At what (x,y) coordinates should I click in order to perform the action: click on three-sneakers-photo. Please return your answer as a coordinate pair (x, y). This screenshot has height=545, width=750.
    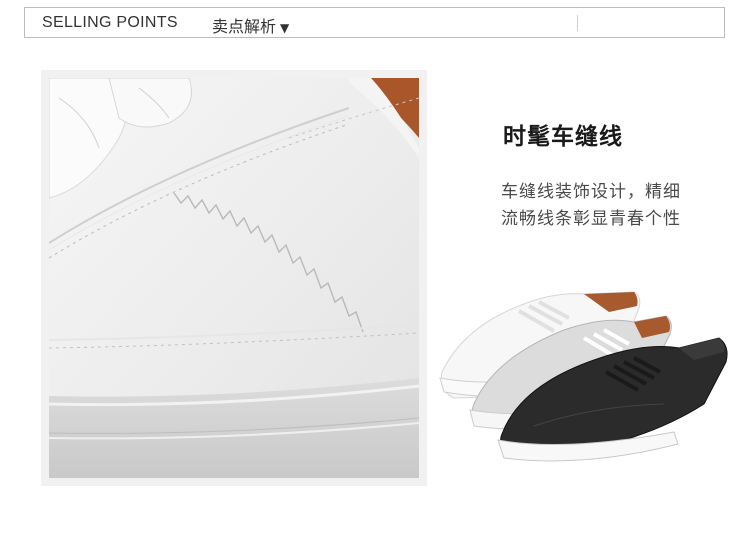
    Looking at the image, I should click on (584, 374).